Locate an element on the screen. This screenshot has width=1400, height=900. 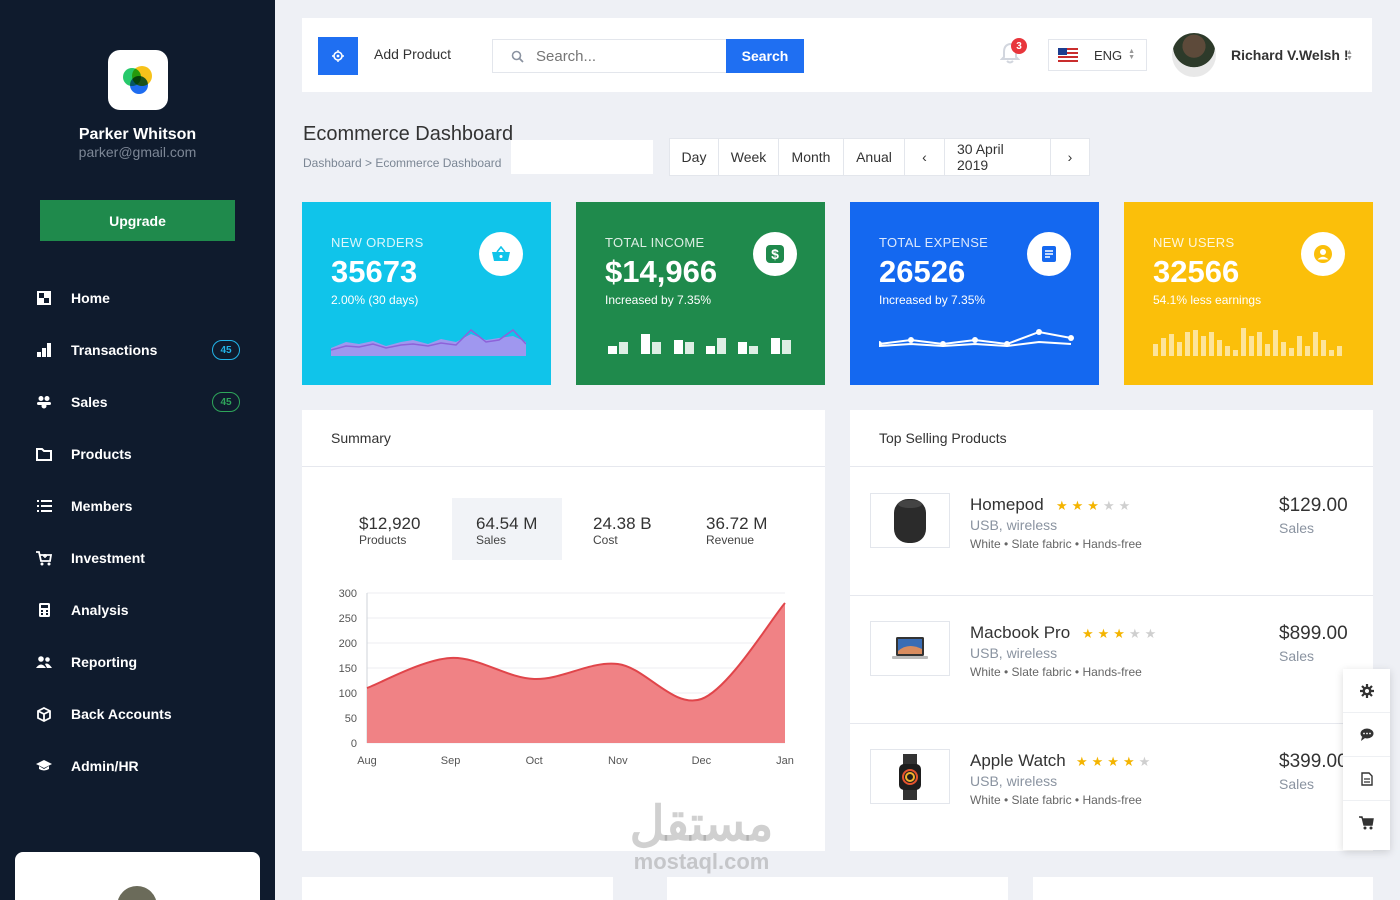
sidebar-item-home: Home is located at coordinates (137, 298).